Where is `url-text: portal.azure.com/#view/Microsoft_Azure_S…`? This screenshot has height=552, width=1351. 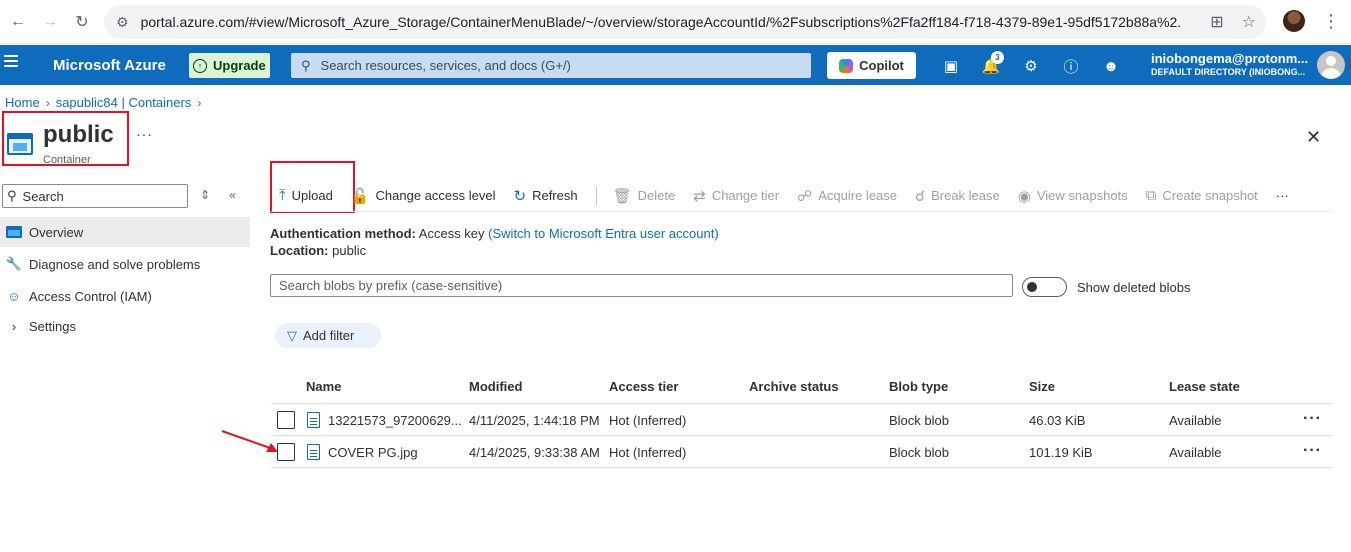
url-text: portal.azure.com/#view/Microsoft_Azure_S… is located at coordinates (661, 22).